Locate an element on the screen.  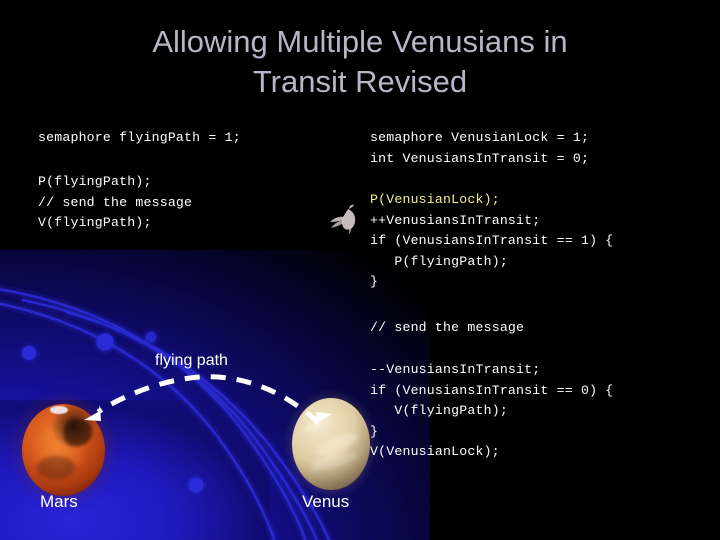
venus-terminator-shading is located at coordinates (331, 444).